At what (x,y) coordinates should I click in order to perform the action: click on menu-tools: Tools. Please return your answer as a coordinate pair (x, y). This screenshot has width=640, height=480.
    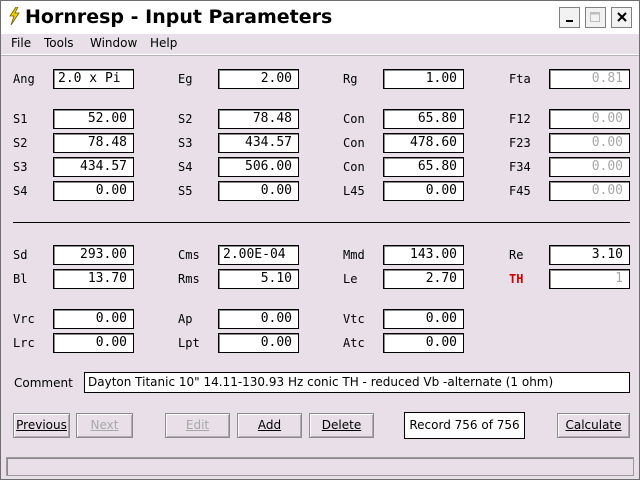
    Looking at the image, I should click on (59, 43).